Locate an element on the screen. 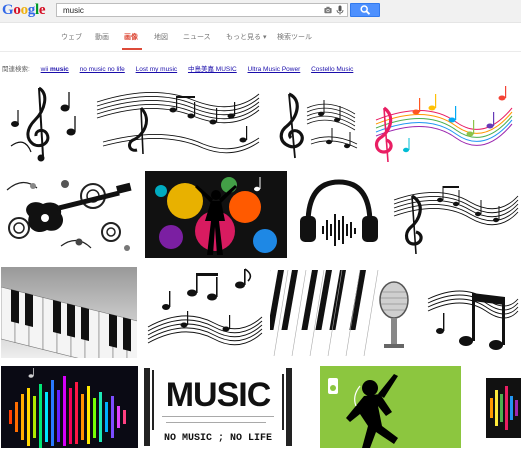 The width and height of the screenshot is (521, 449). clef-staff-image is located at coordinates (456, 220).